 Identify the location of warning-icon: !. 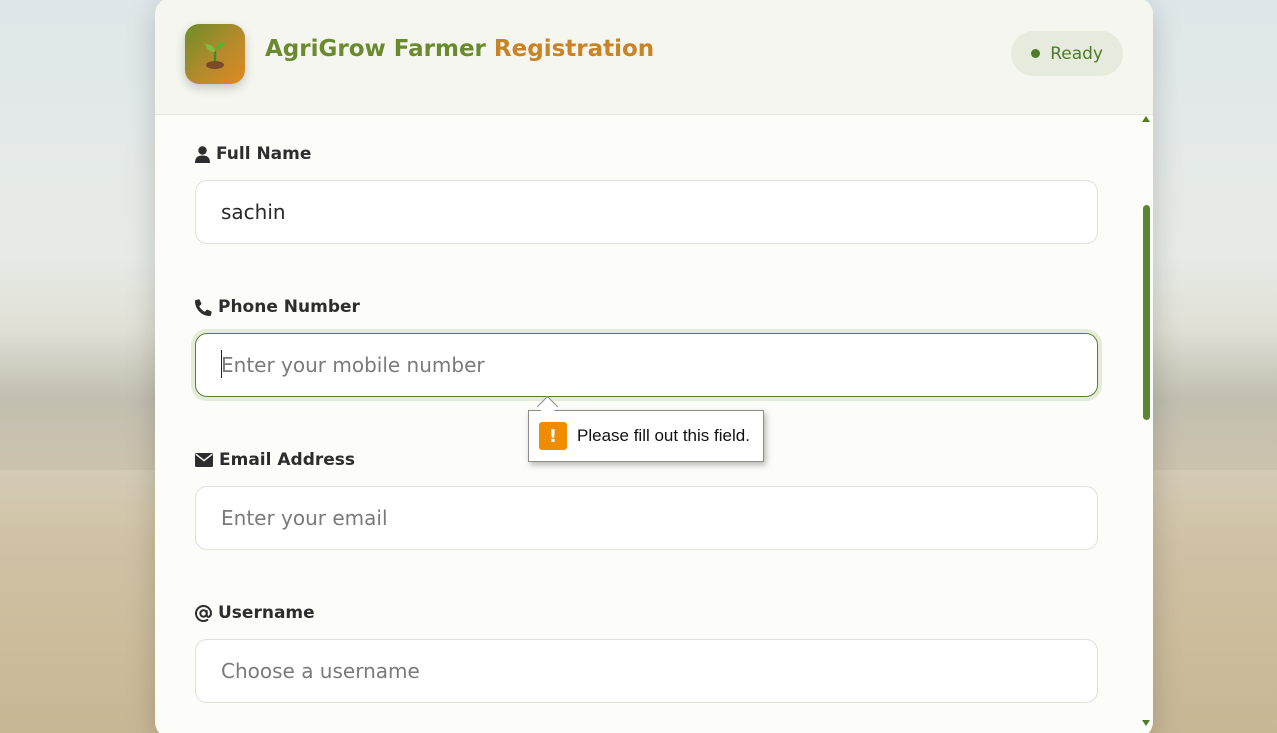
(553, 436).